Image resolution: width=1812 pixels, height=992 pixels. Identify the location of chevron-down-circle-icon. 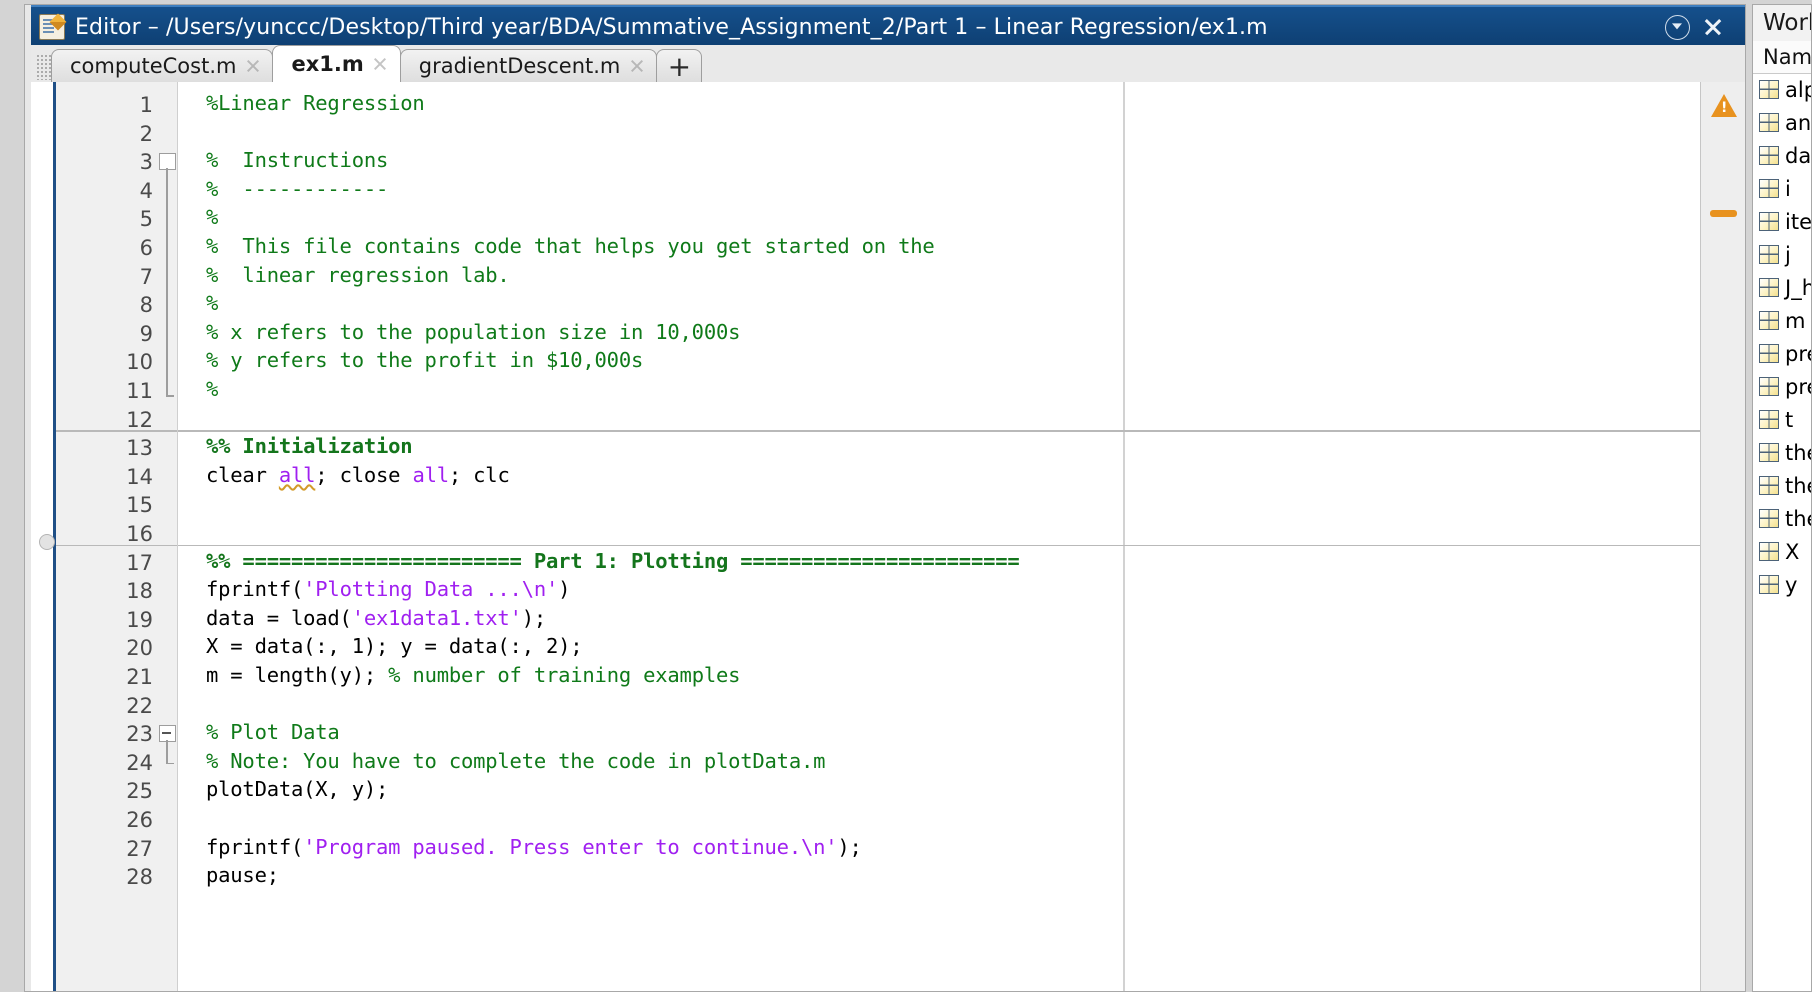
(1677, 27).